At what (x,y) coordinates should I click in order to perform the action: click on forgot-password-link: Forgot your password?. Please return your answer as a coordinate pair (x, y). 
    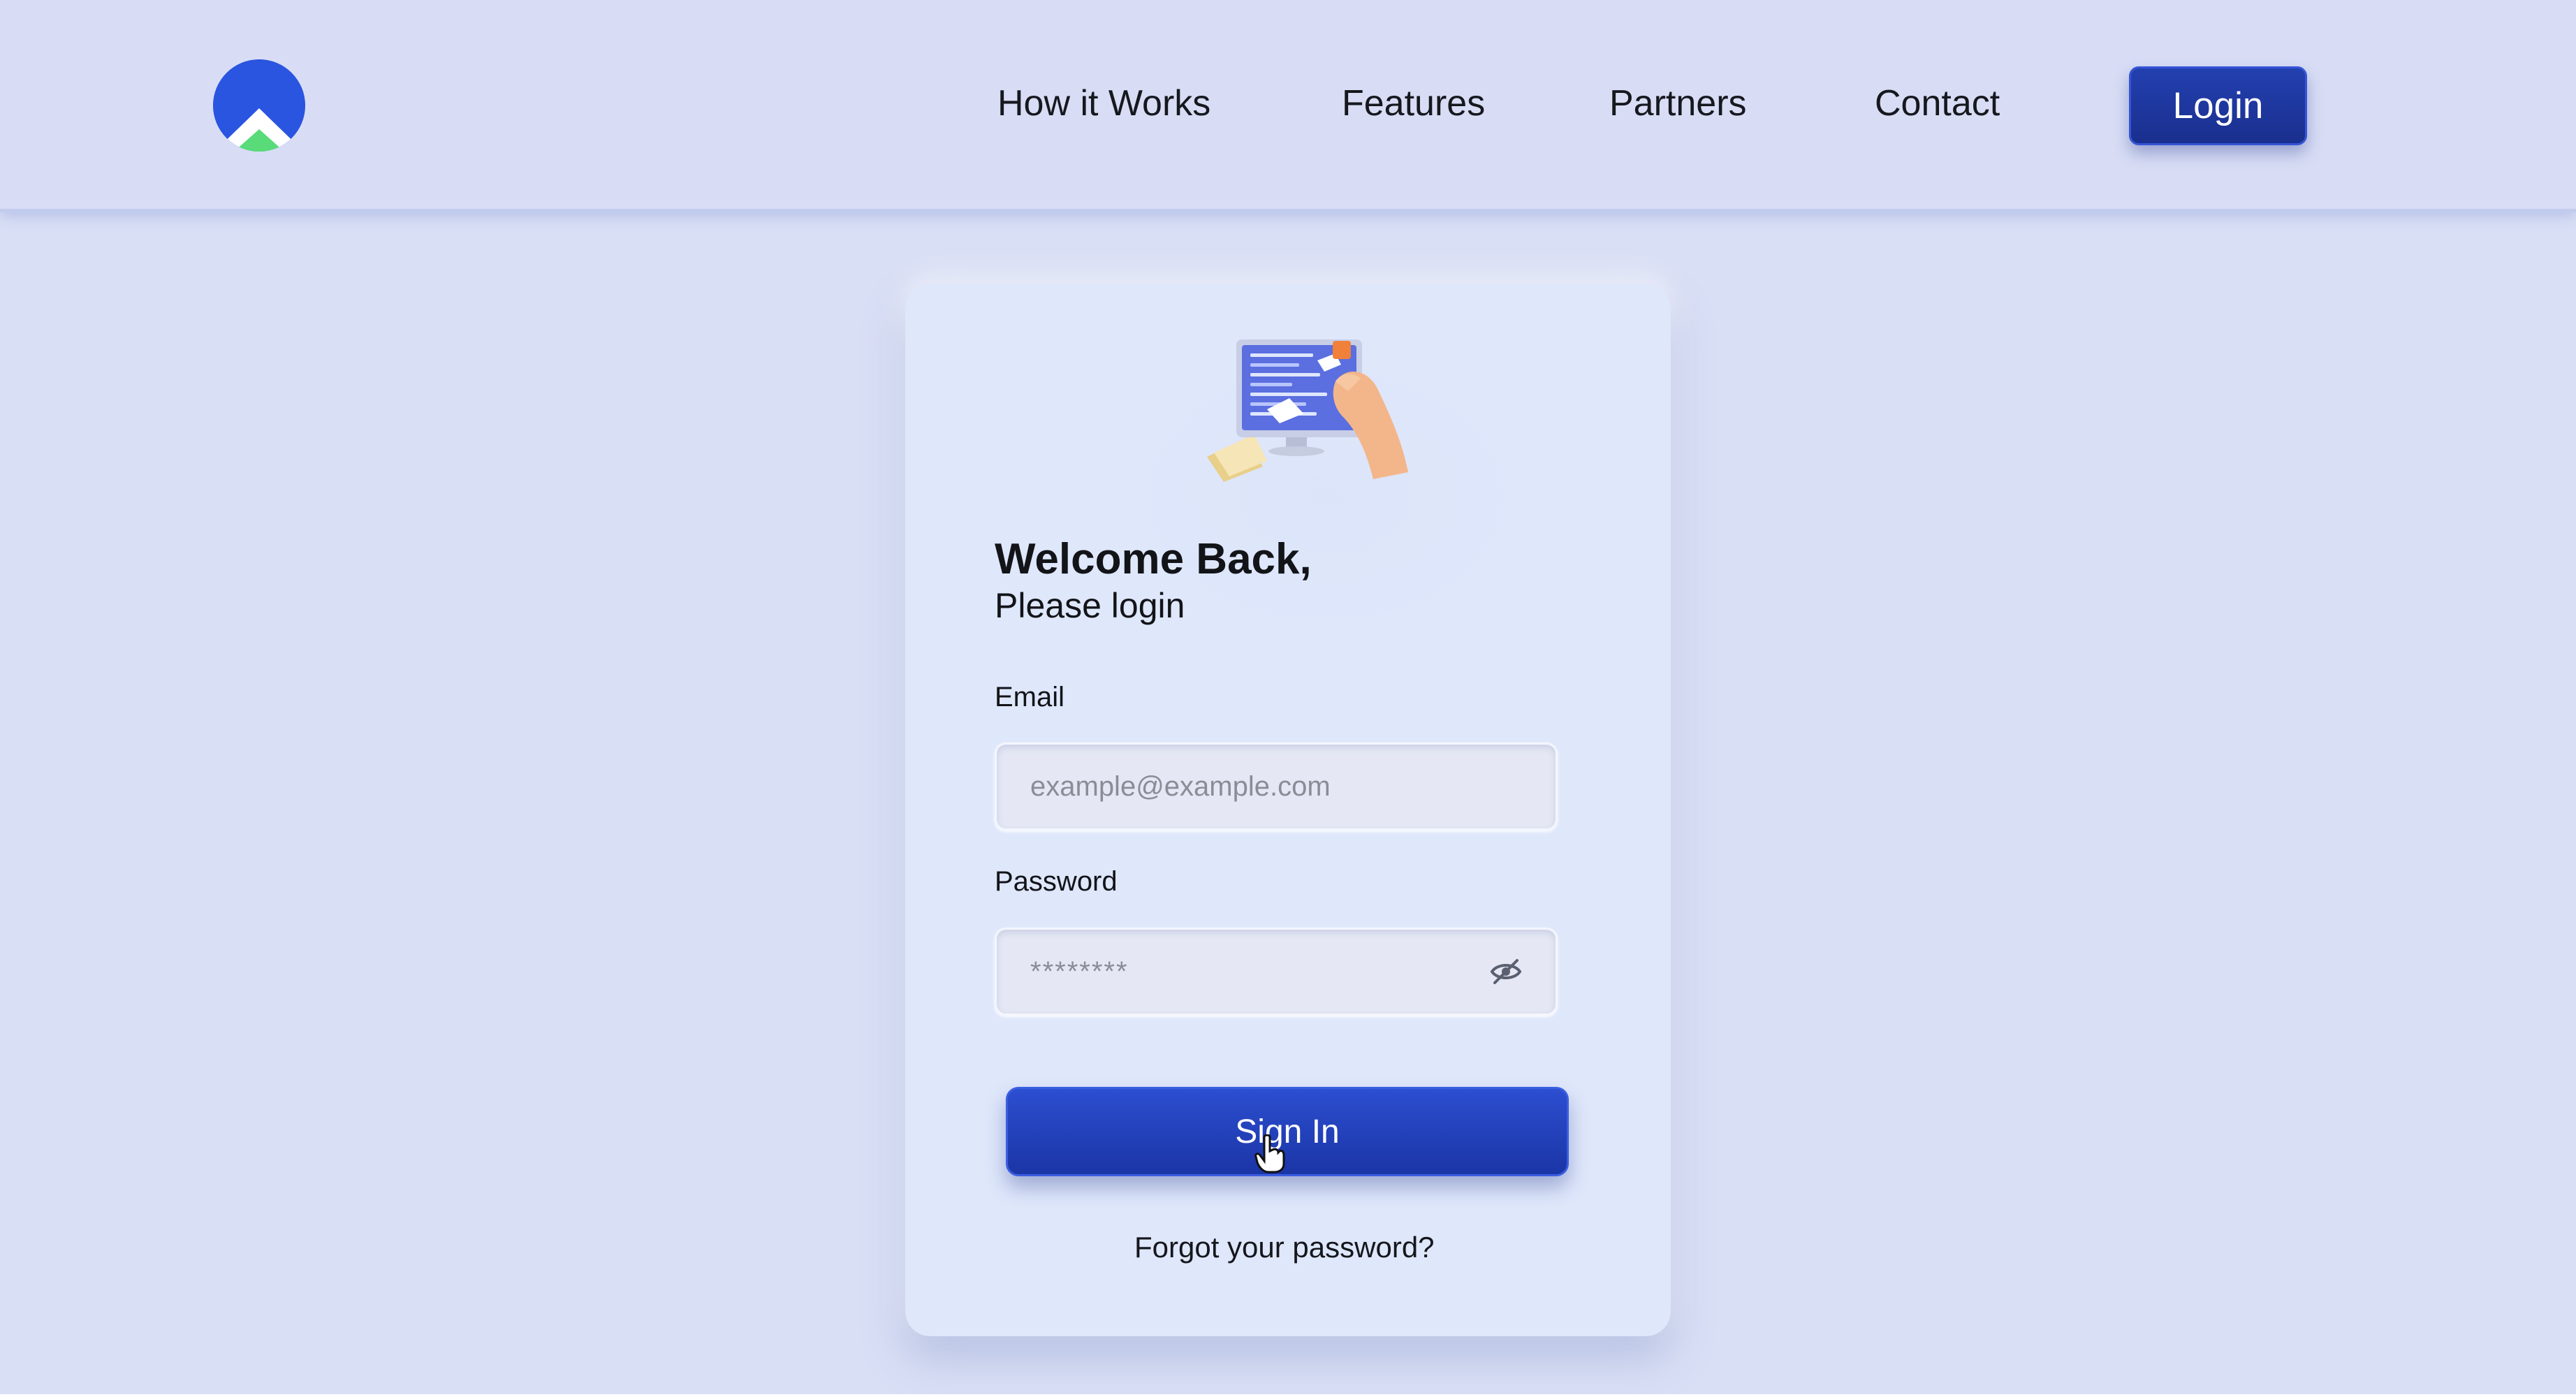
    Looking at the image, I should click on (1284, 1247).